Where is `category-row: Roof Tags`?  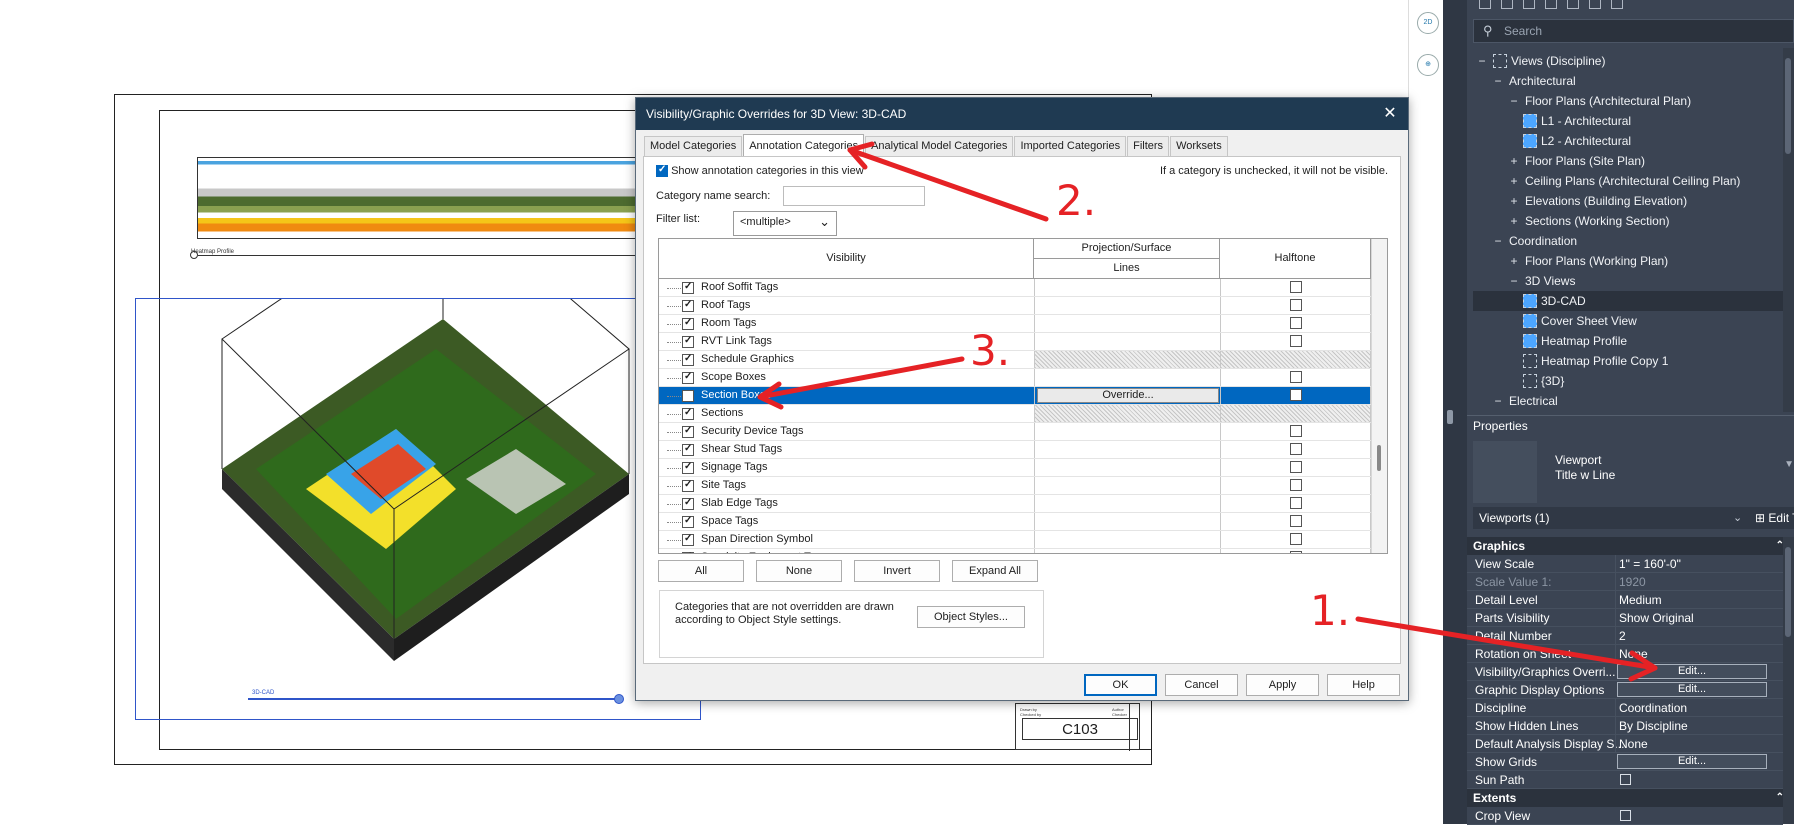 category-row: Roof Tags is located at coordinates (1015, 306).